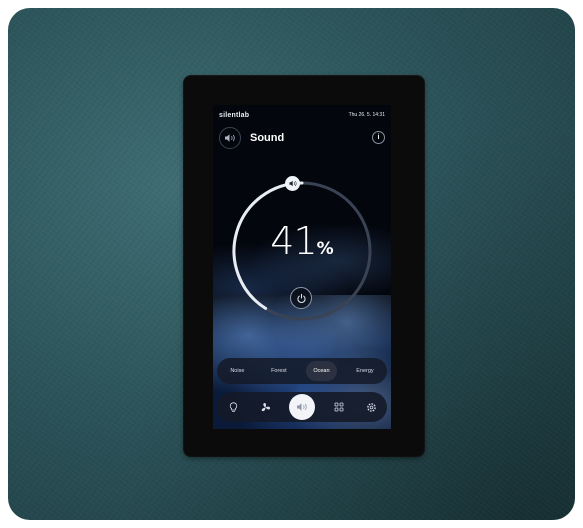 The image size is (583, 528). I want to click on volume-dial: 41%, so click(302, 251).